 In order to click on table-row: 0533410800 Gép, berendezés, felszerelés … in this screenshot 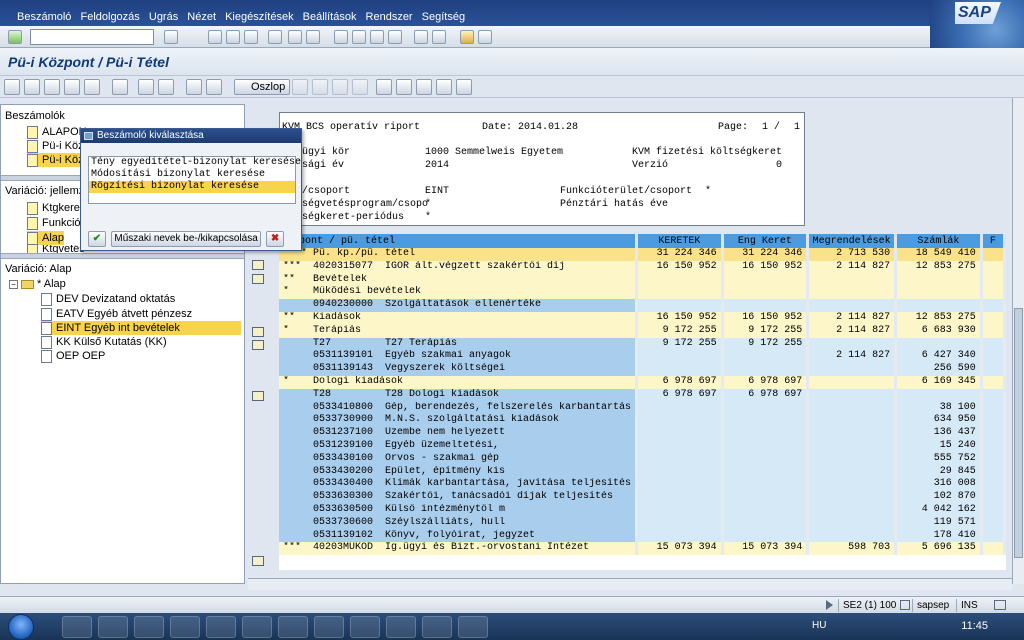, I will do `click(642, 408)`.